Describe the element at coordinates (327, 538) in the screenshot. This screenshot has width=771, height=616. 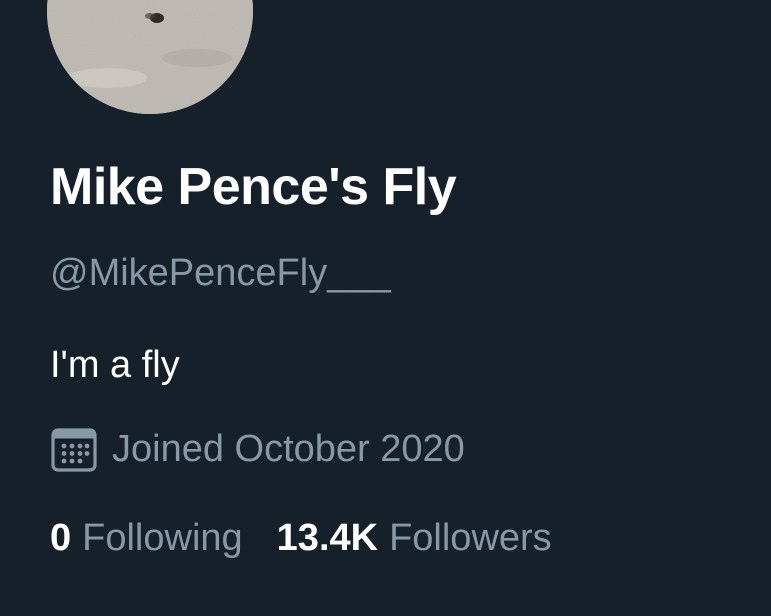
I see `followers-count: 13.4K` at that location.